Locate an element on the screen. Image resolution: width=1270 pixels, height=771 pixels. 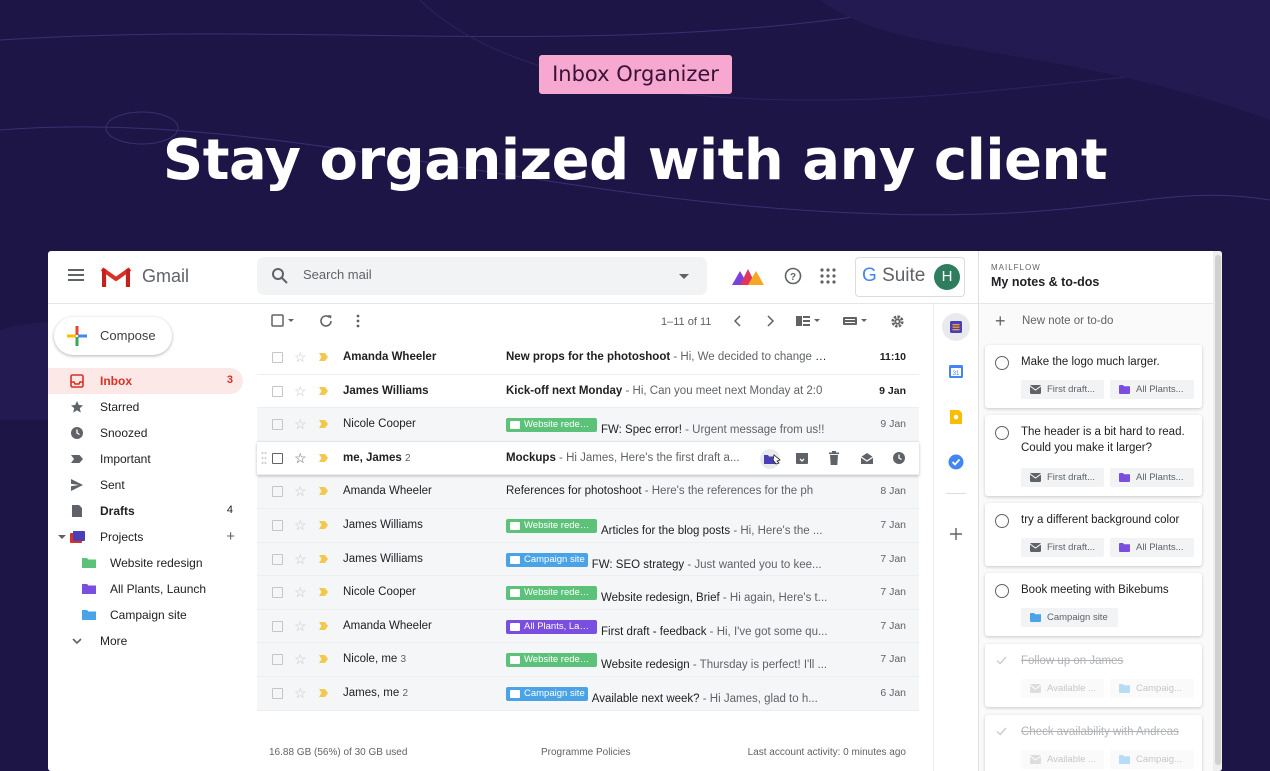
mailflow-notes-icon is located at coordinates (956, 327).